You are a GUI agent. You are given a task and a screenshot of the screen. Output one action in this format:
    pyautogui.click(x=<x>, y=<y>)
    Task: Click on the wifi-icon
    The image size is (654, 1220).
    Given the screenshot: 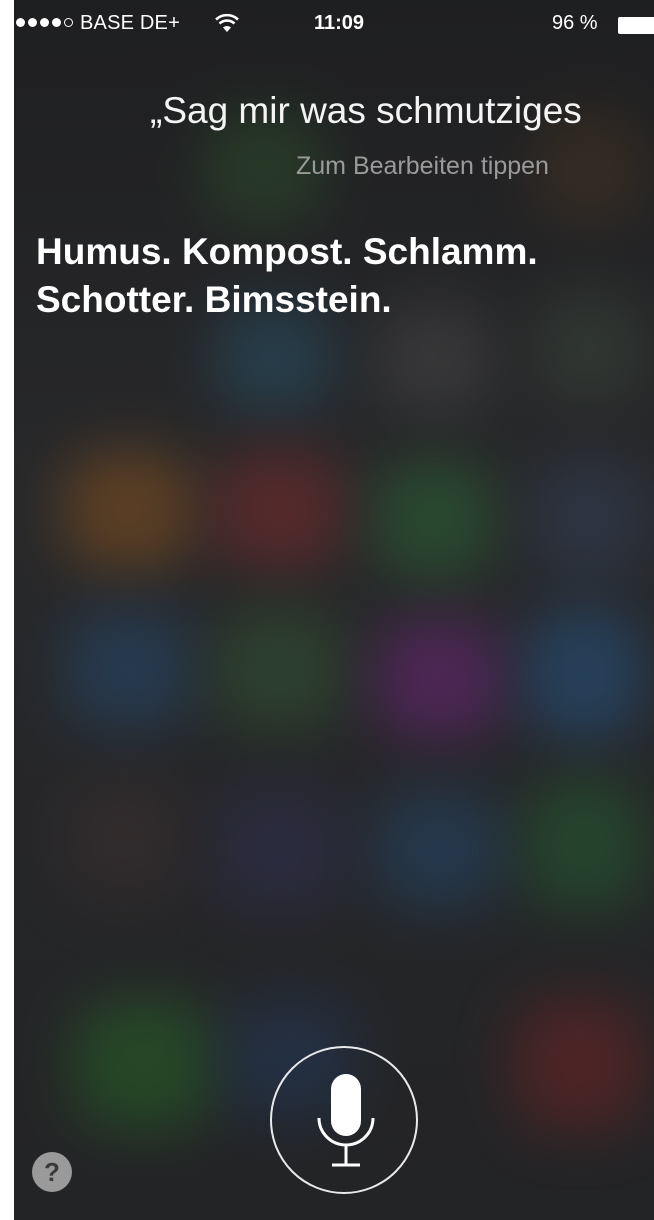 What is the action you would take?
    pyautogui.click(x=227, y=22)
    